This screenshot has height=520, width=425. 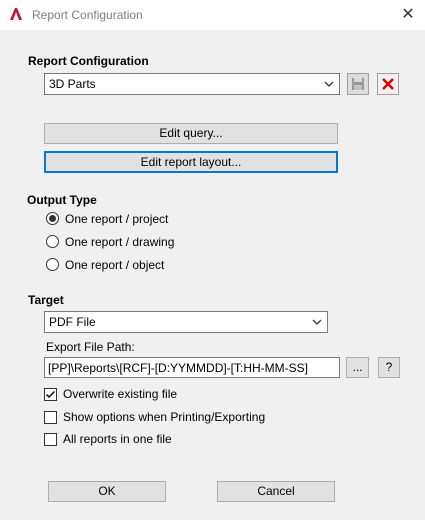 I want to click on save-button, so click(x=358, y=84).